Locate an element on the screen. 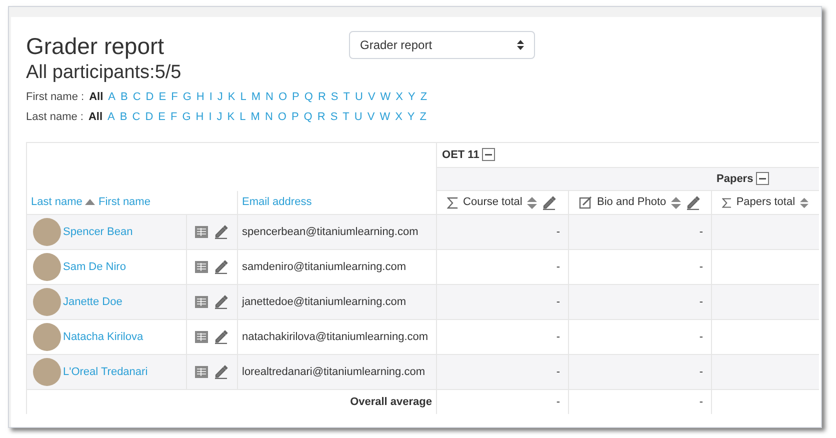  column-header-link: Course total is located at coordinates (492, 202).